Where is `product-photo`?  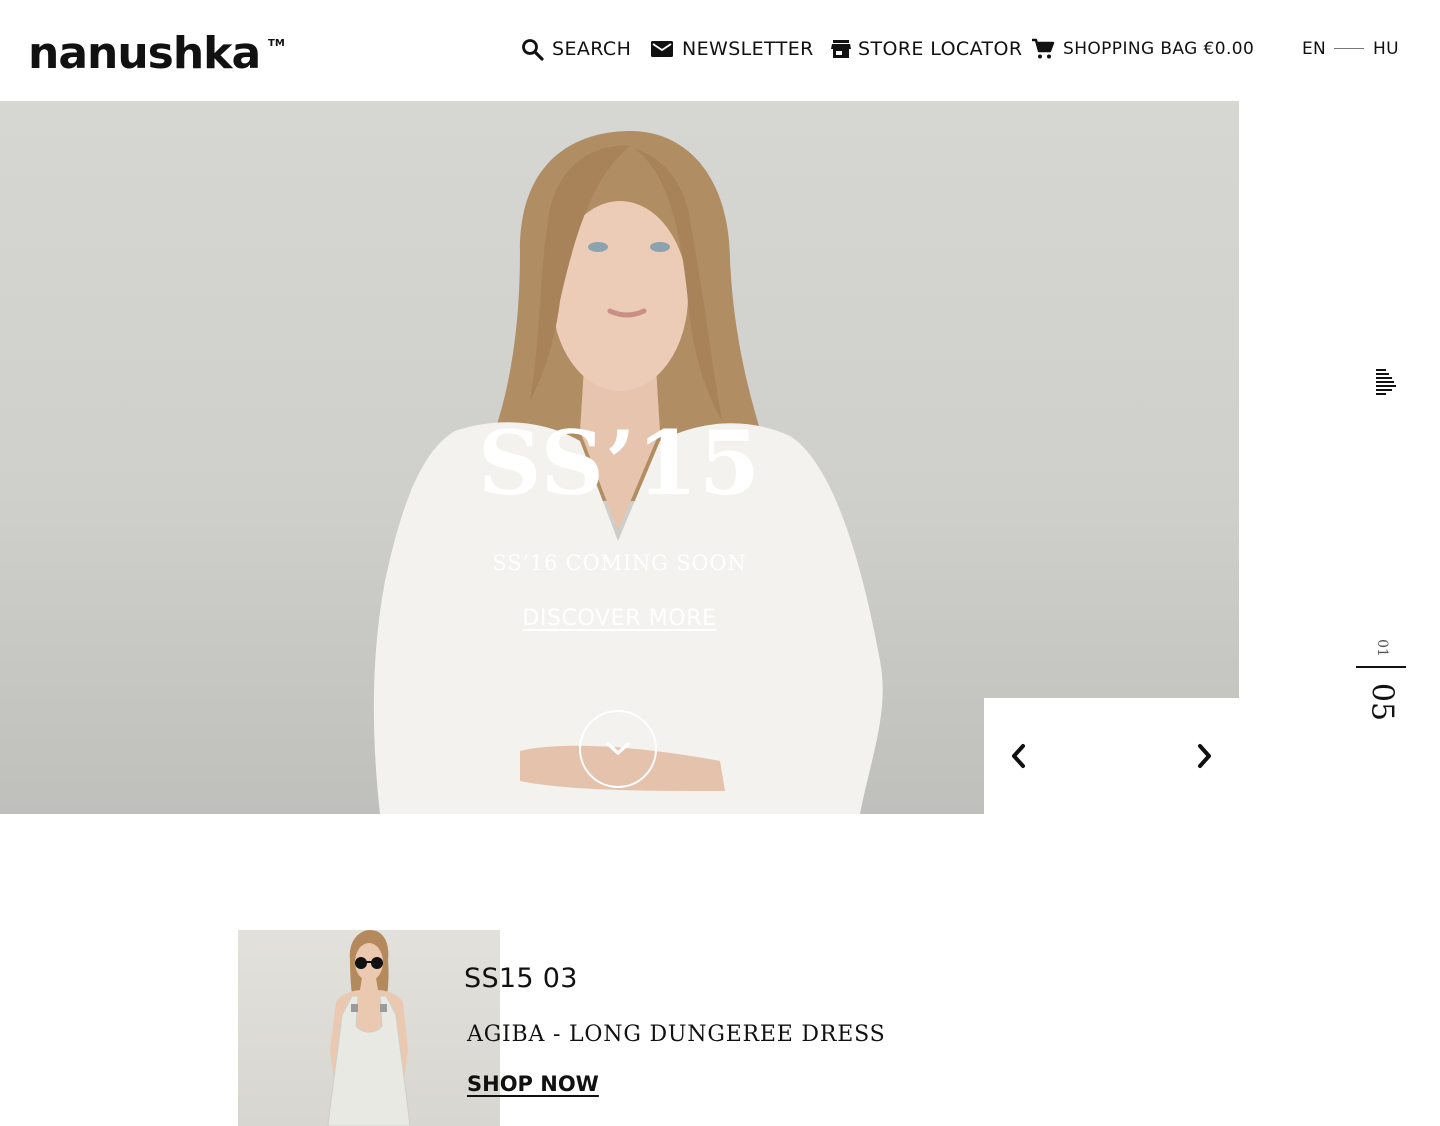 product-photo is located at coordinates (369, 1028).